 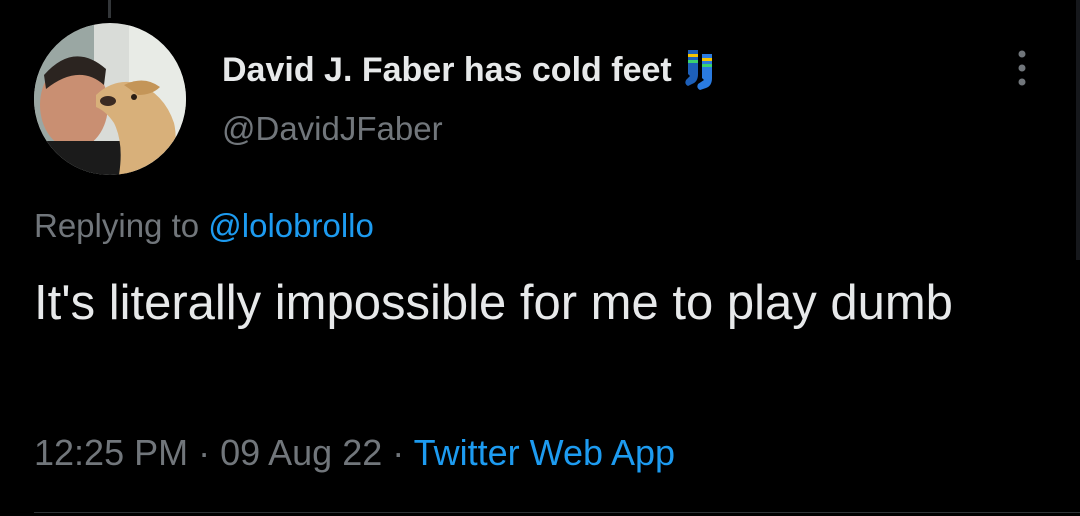 What do you see at coordinates (698, 70) in the screenshot?
I see `socks-icon` at bounding box center [698, 70].